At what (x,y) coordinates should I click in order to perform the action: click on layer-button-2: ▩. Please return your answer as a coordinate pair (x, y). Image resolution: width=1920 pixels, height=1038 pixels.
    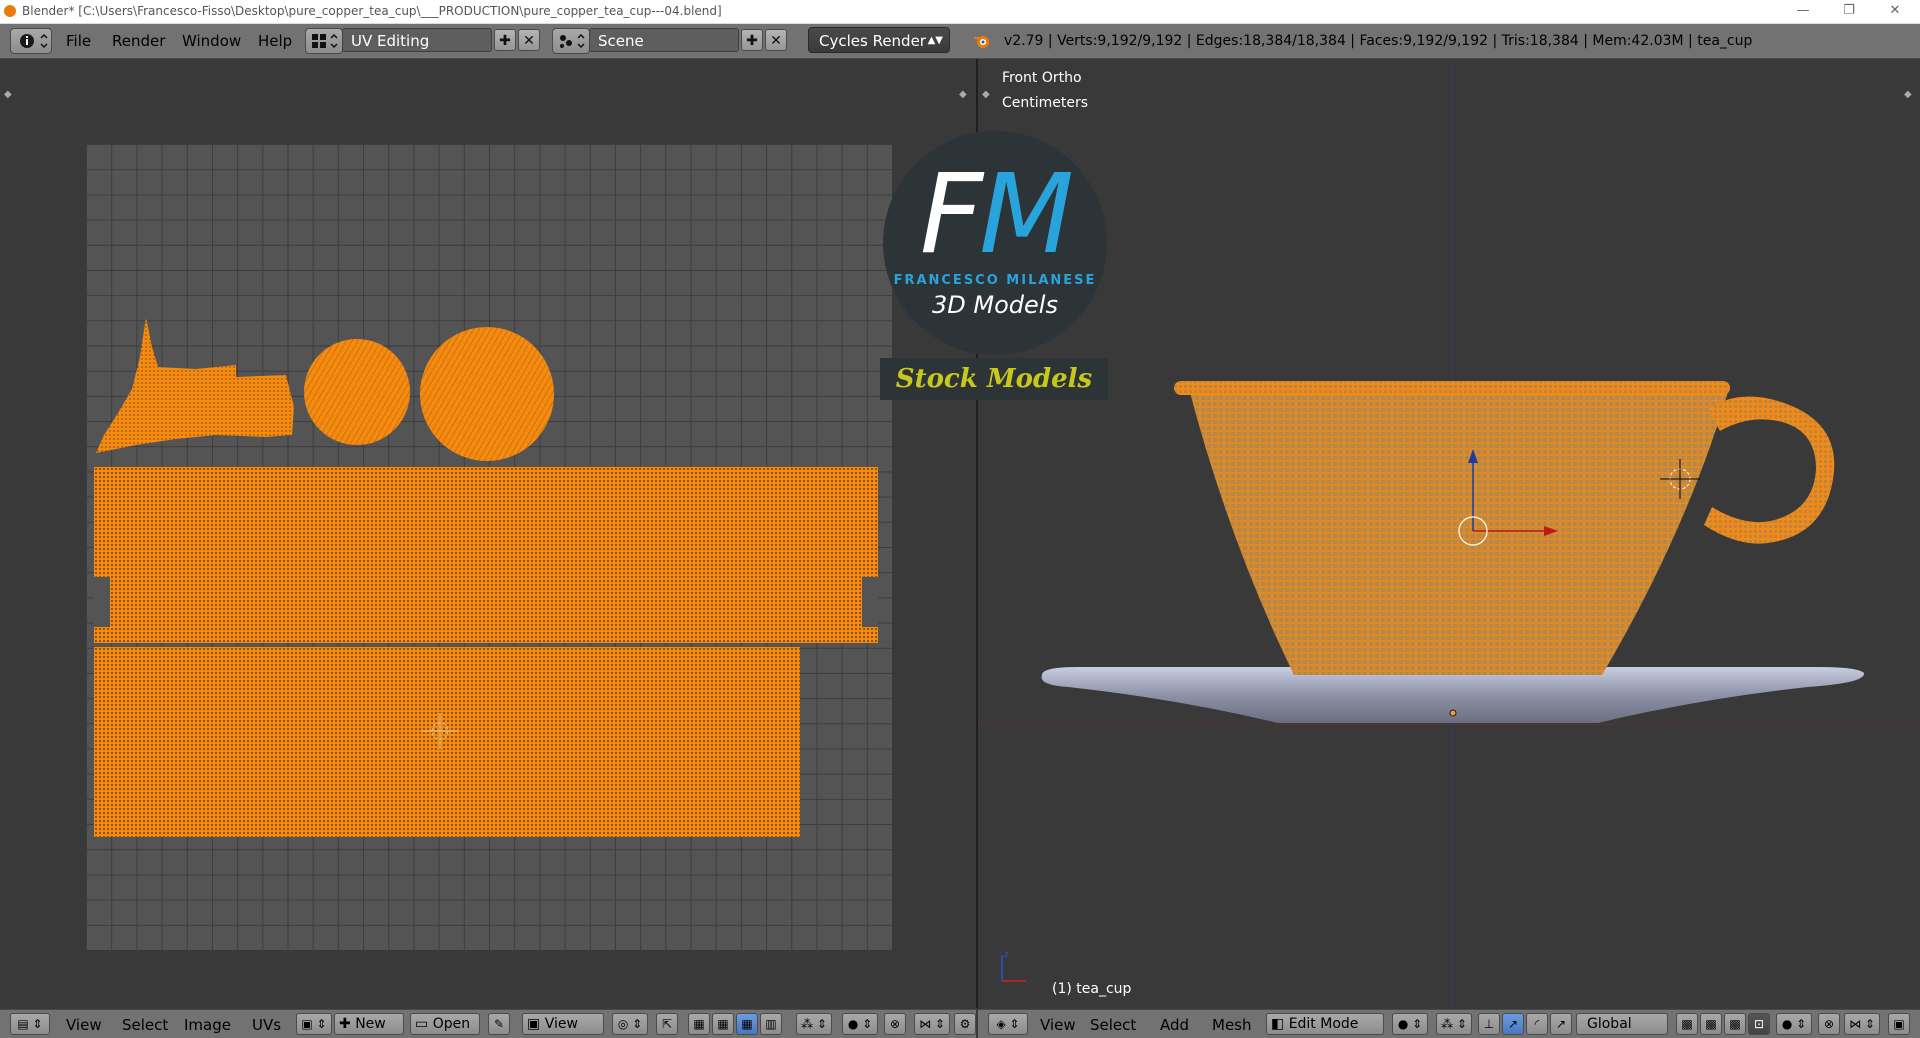
    Looking at the image, I should click on (1711, 1024).